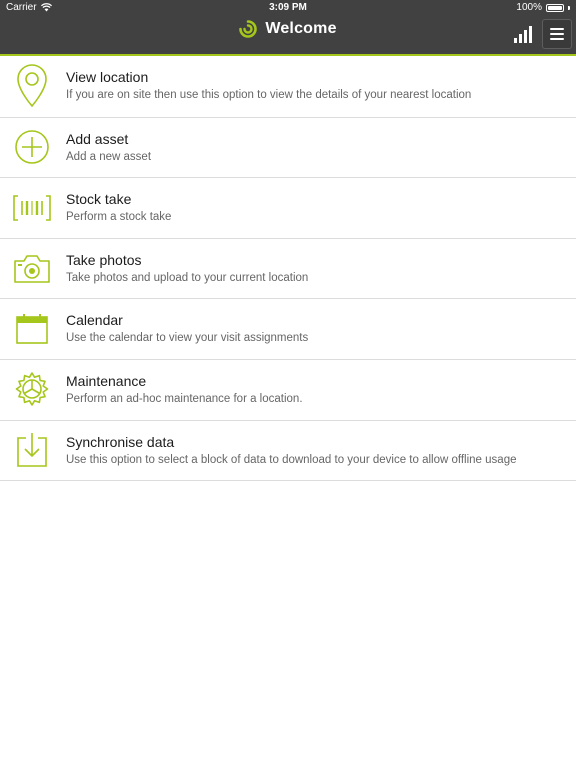  Describe the element at coordinates (569, 7) in the screenshot. I see `battery-tip` at that location.